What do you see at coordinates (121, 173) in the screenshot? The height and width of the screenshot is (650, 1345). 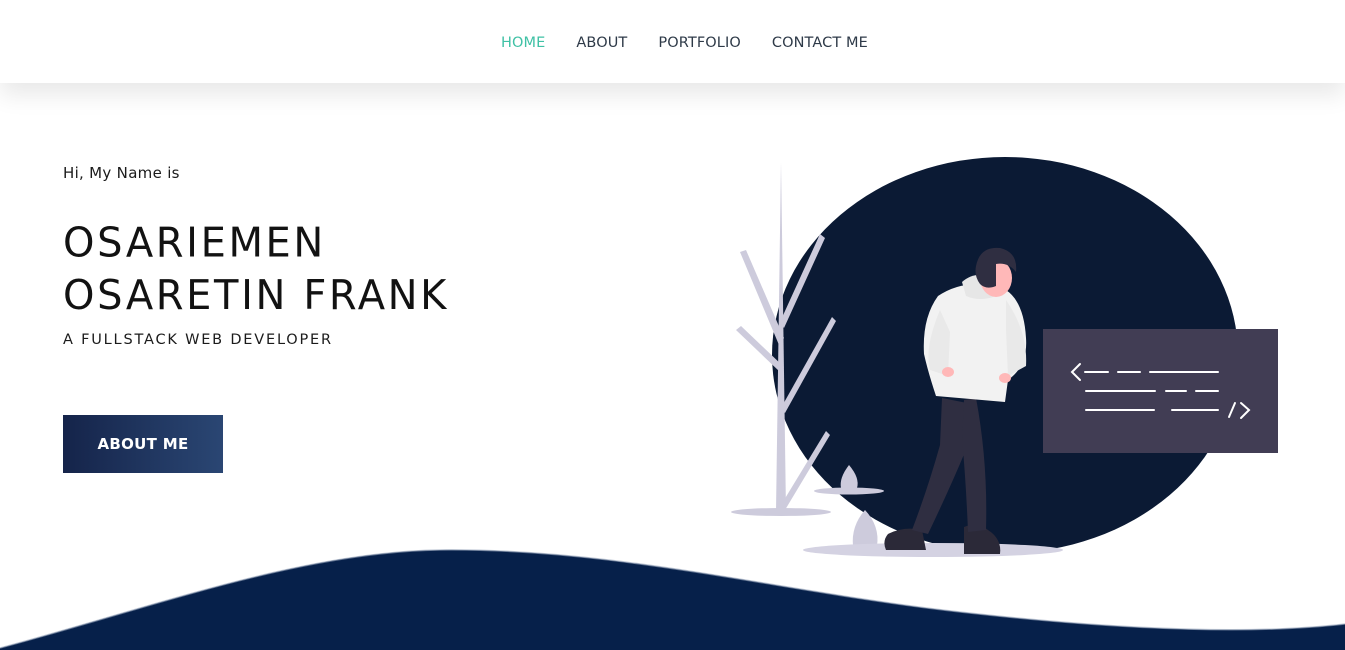 I see `hero-greeting: Hi, My Name is` at bounding box center [121, 173].